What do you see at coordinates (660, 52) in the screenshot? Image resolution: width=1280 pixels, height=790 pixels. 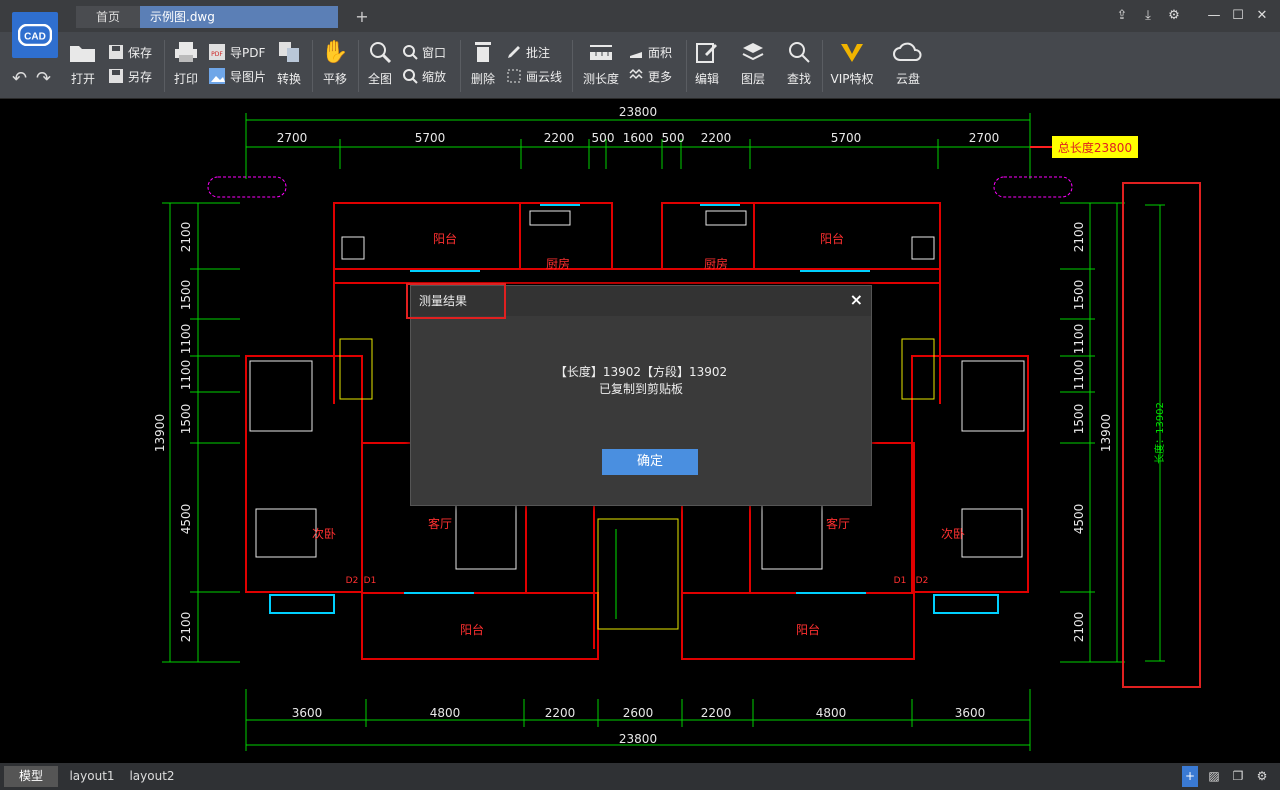 I see `area-label: 面积` at bounding box center [660, 52].